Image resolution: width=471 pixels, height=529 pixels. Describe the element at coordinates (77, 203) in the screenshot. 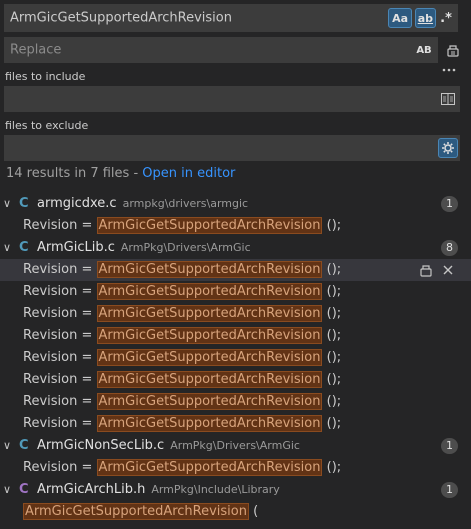

I see `file-name: armgicdxe.c` at that location.